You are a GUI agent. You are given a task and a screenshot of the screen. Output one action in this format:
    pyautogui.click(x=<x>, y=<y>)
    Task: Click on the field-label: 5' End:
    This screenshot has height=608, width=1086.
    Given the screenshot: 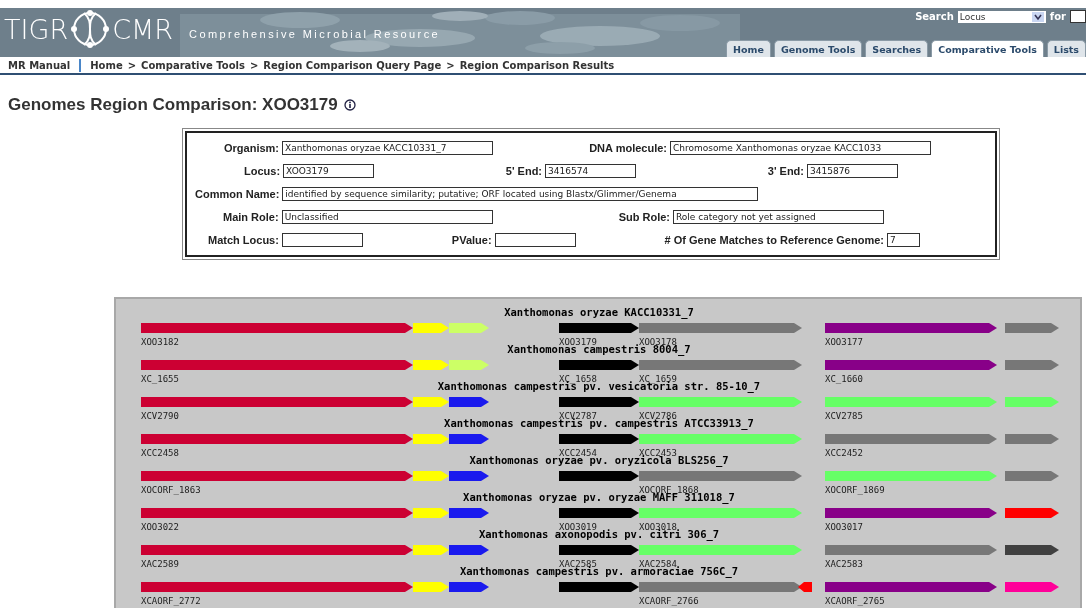 What is the action you would take?
    pyautogui.click(x=524, y=170)
    